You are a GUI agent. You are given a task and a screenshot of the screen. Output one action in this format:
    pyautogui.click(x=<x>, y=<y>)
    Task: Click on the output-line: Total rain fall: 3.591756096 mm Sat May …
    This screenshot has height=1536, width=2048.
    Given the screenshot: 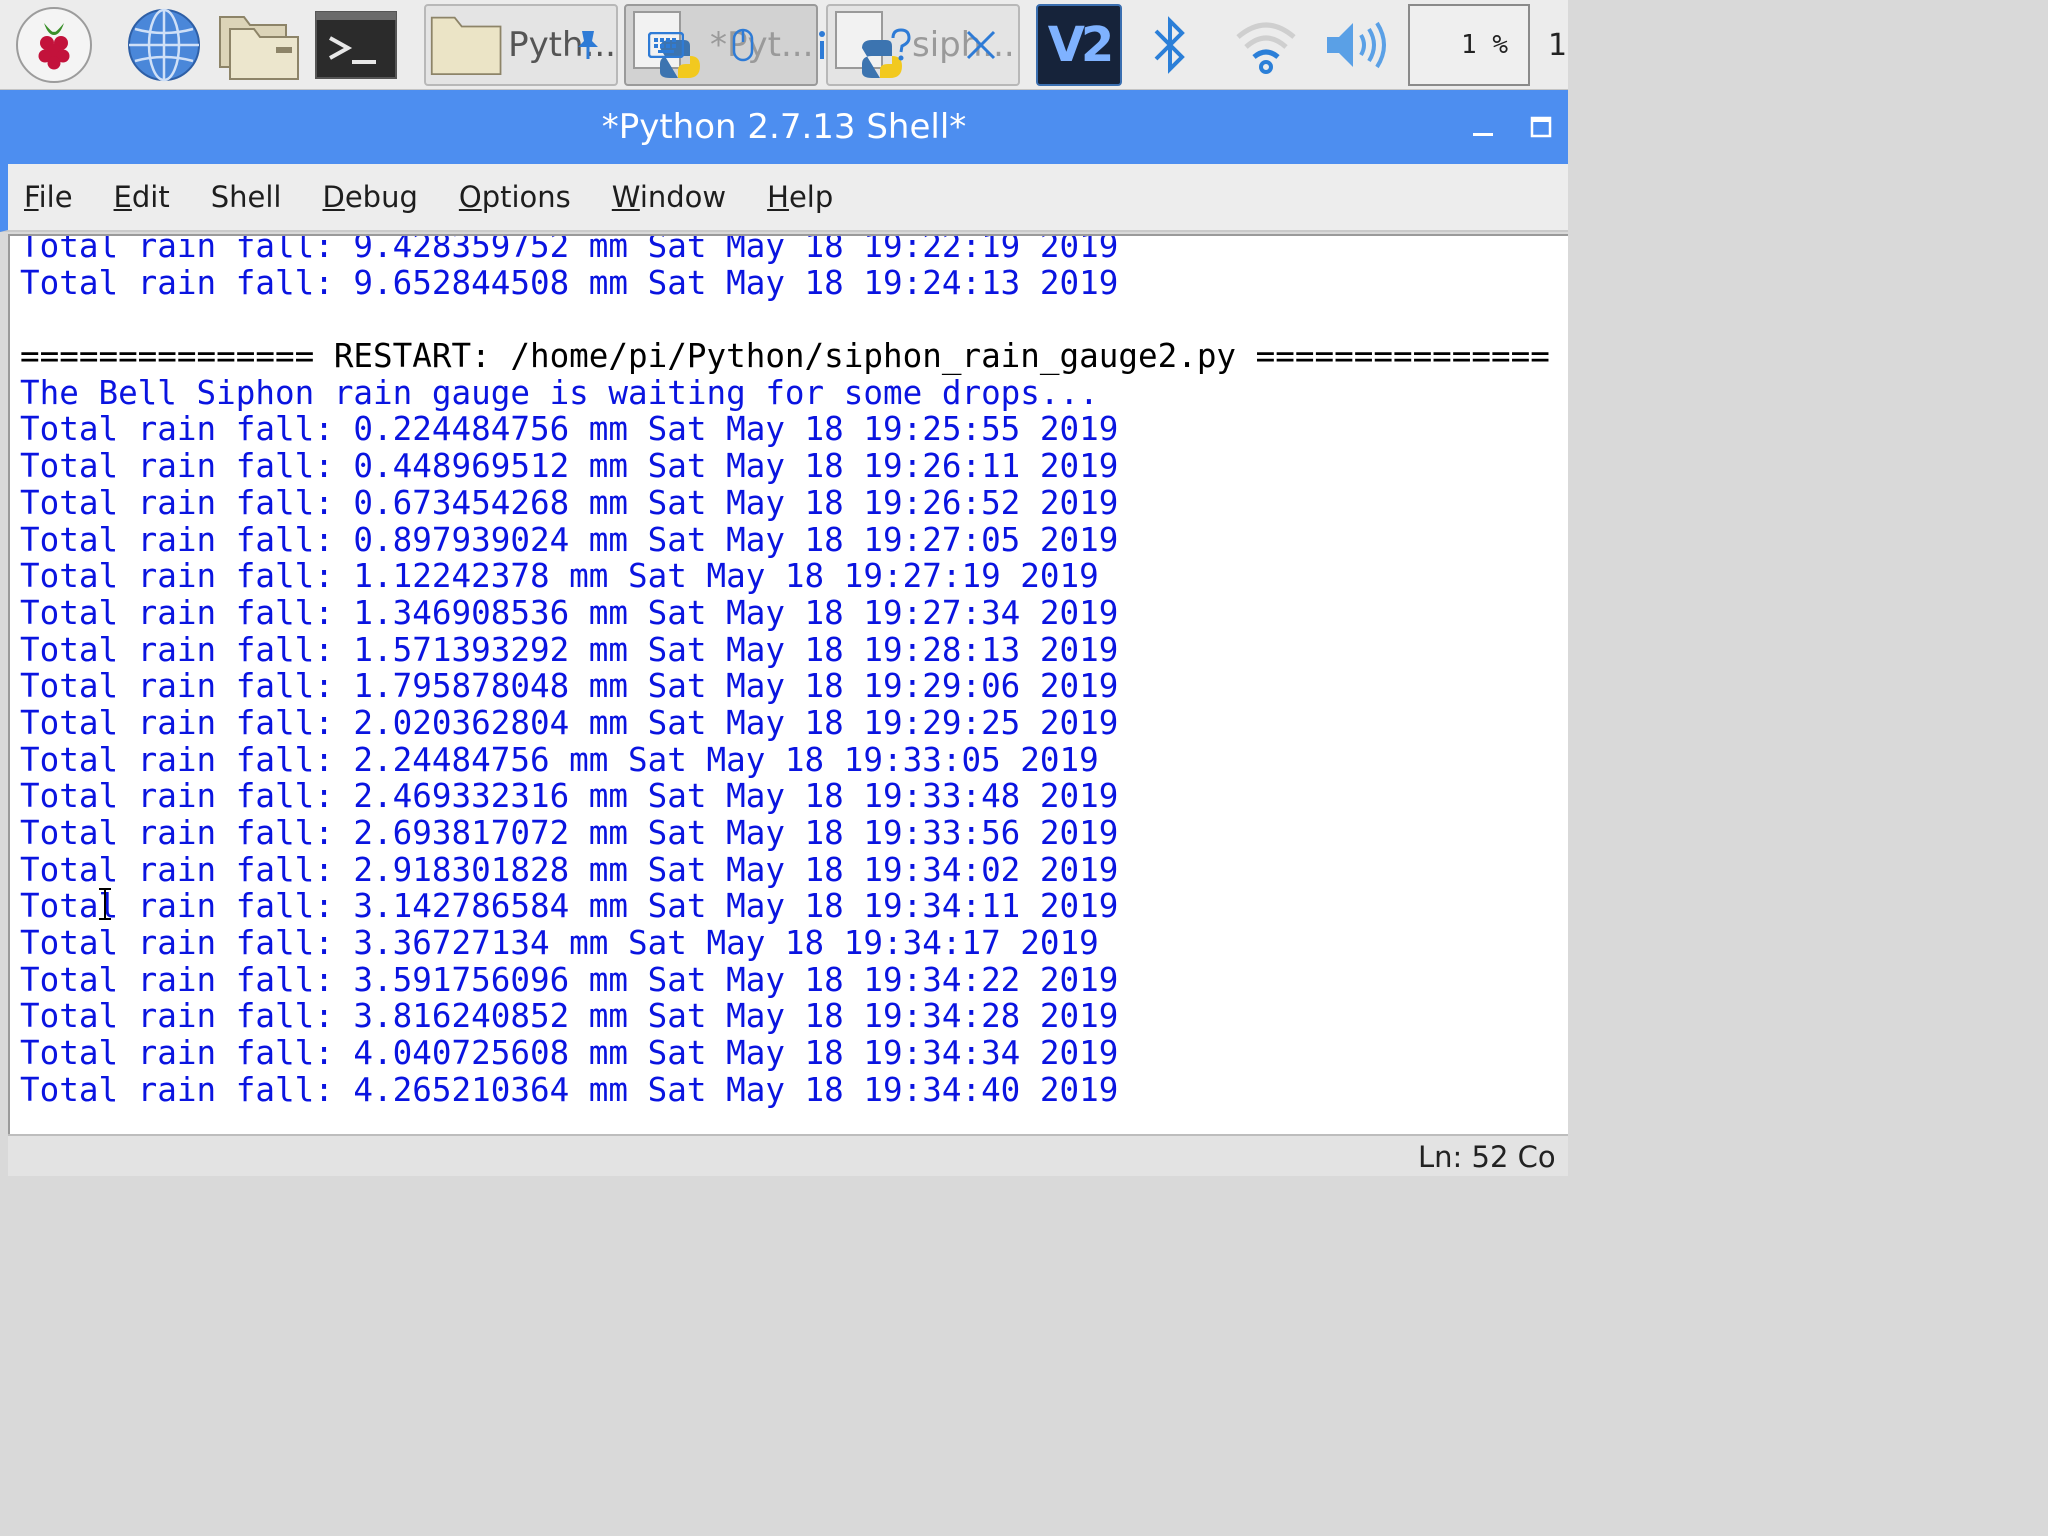 What is the action you would take?
    pyautogui.click(x=569, y=979)
    